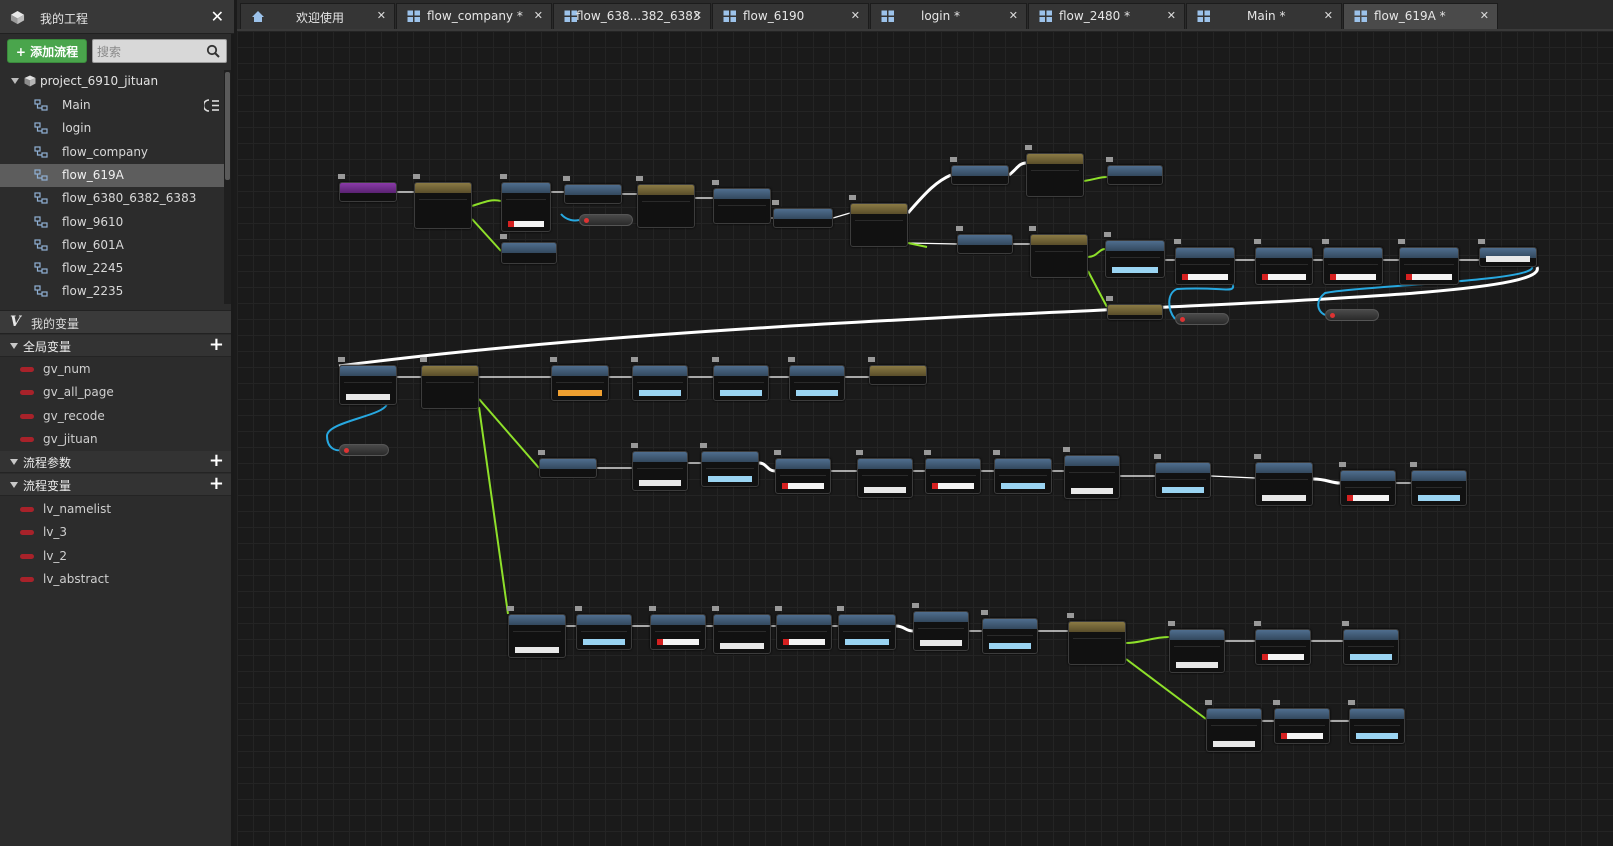 The image size is (1613, 846). I want to click on variable-item: lv_3, so click(115, 532).